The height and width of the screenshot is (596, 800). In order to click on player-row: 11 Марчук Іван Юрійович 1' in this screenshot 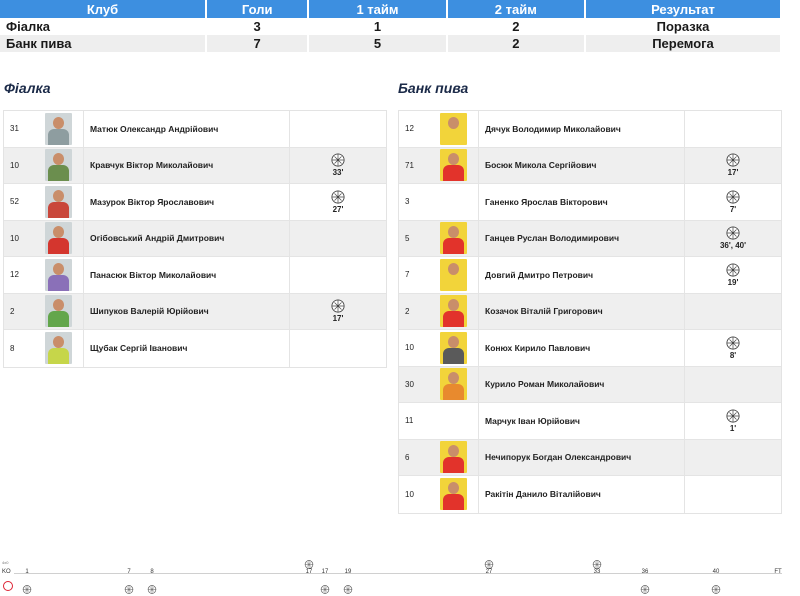, I will do `click(590, 421)`.